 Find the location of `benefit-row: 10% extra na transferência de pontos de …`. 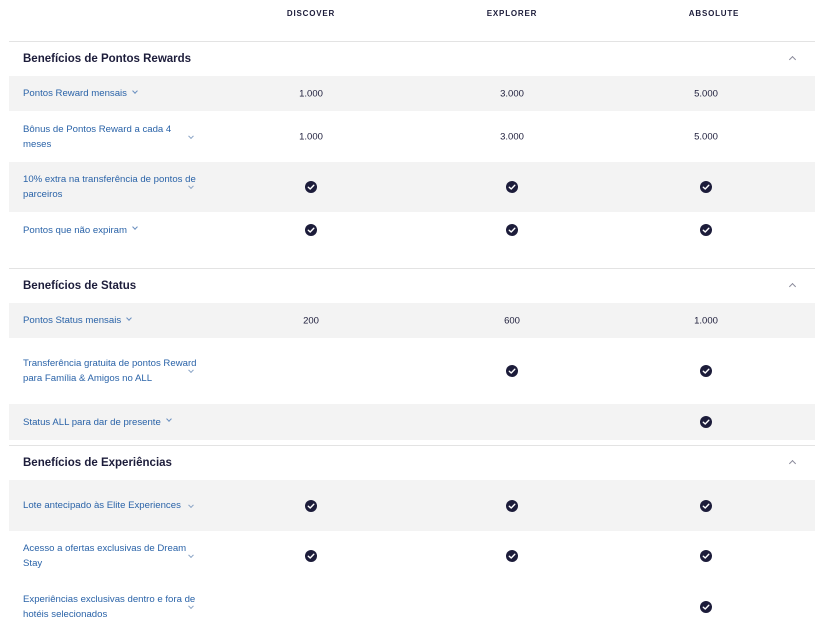

benefit-row: 10% extra na transferência de pontos de … is located at coordinates (412, 187).